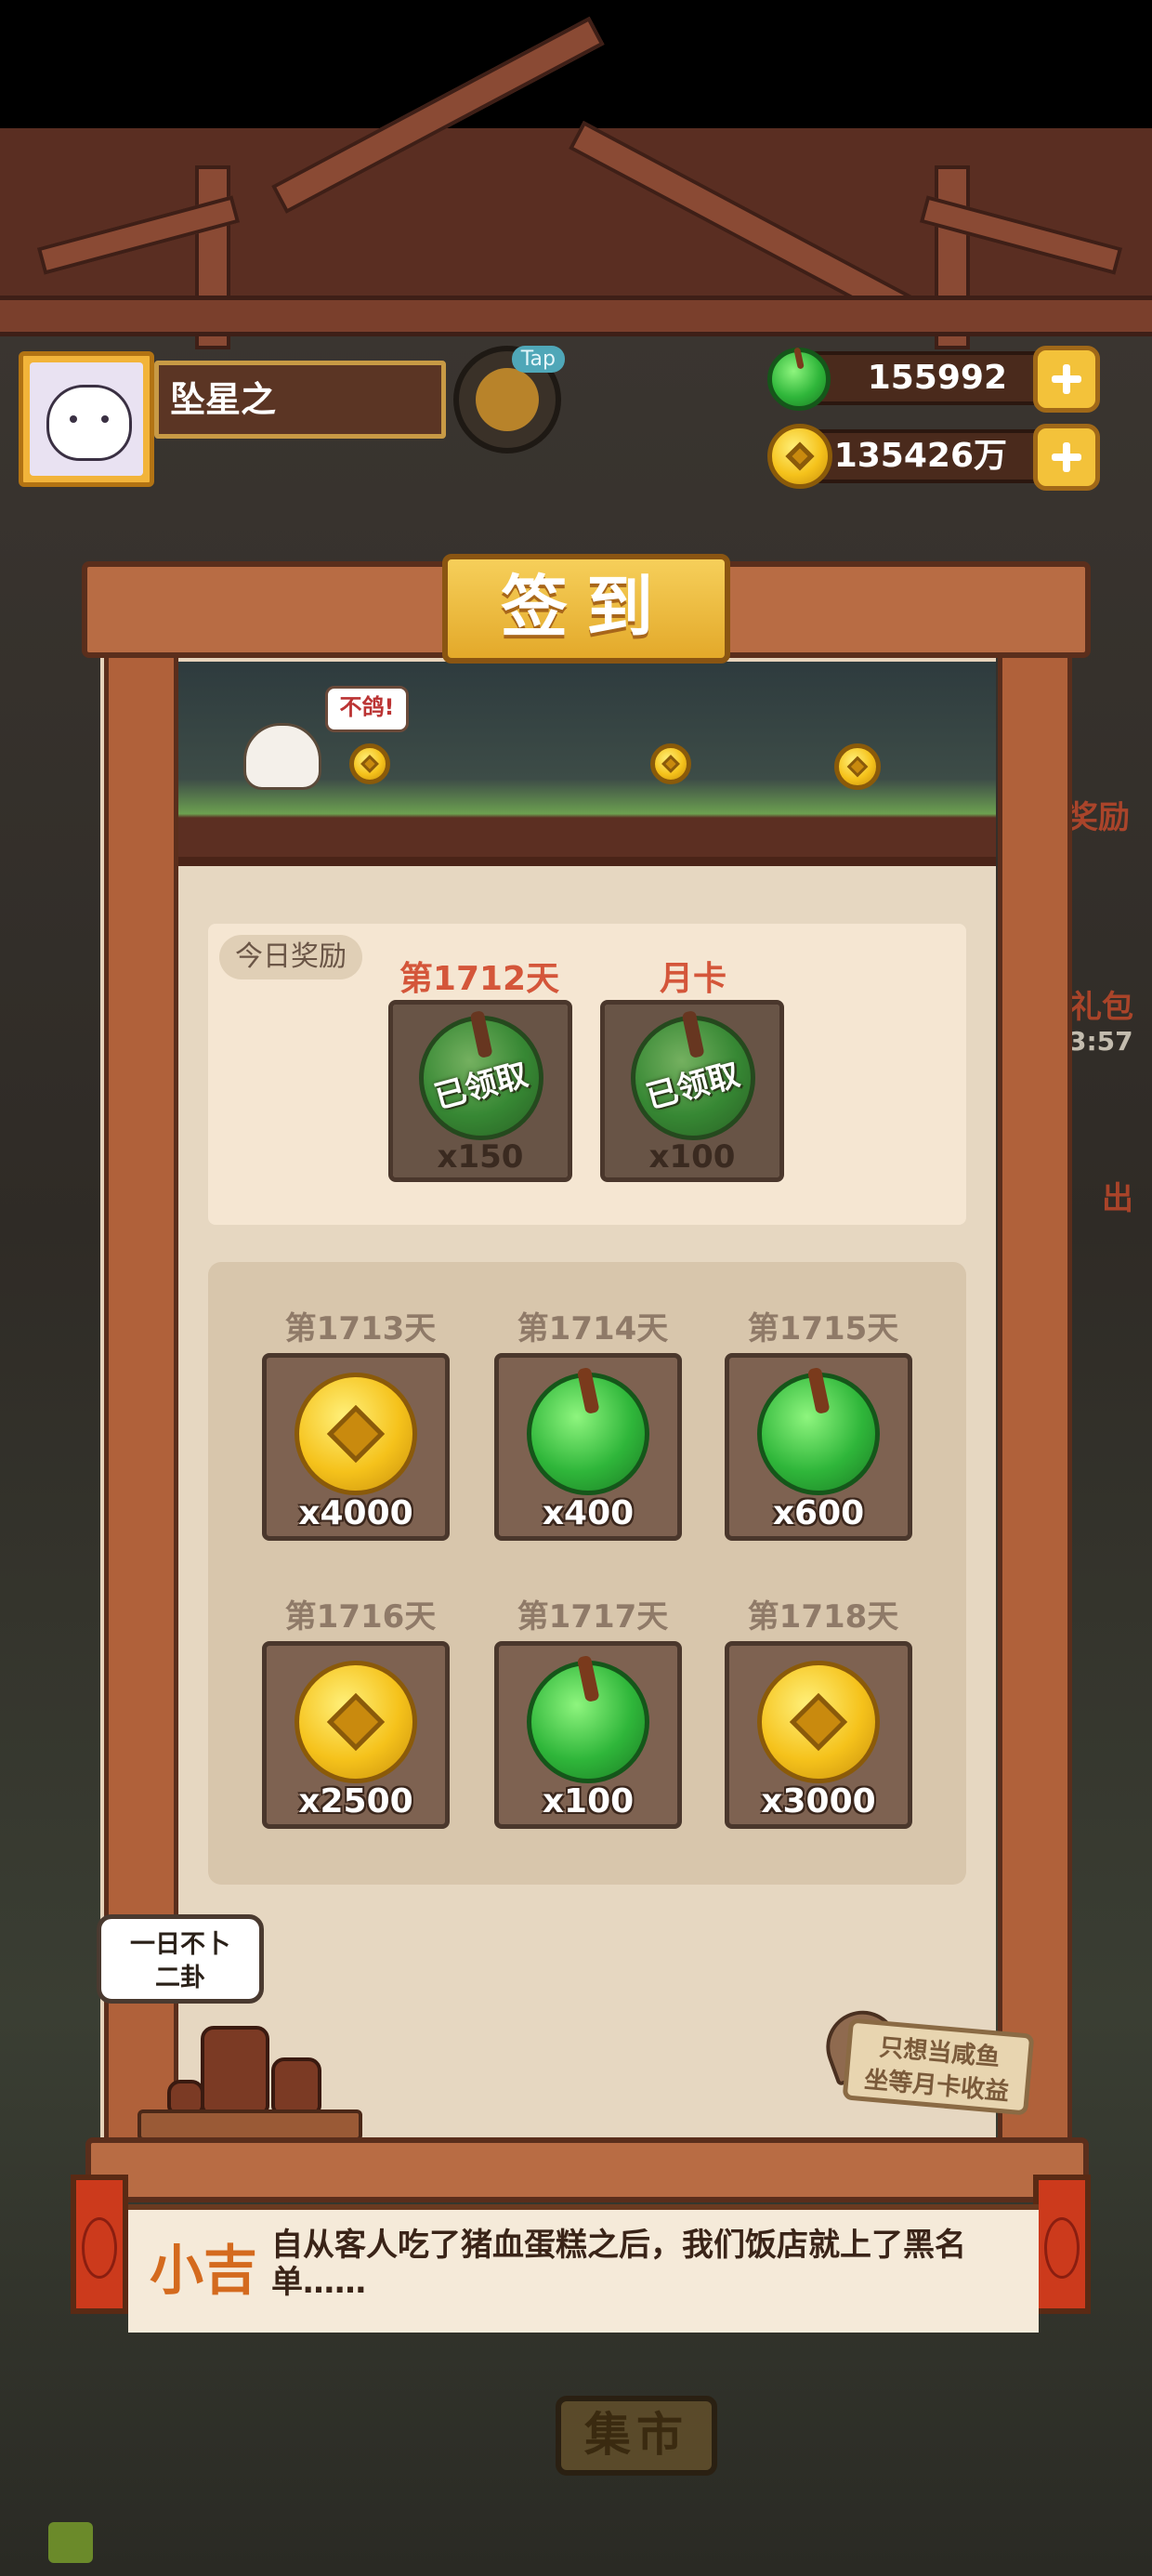  I want to click on chick-mascot-icon, so click(282, 756).